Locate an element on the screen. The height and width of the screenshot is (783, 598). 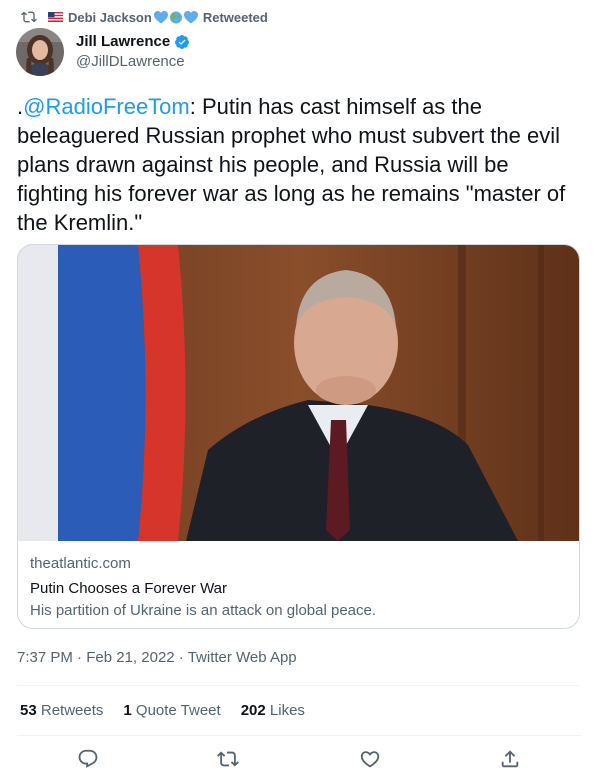
quote-tweets-stat: 1 Quote Tweet is located at coordinates (171, 710).